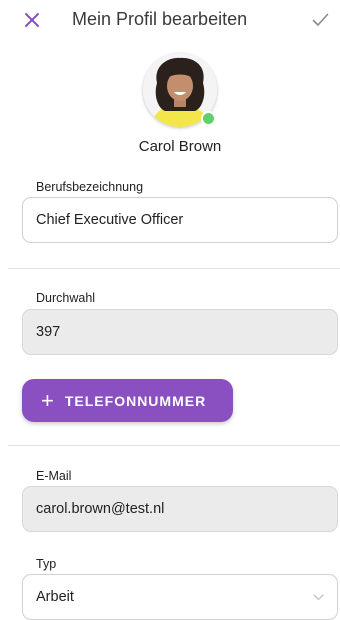 This screenshot has height=620, width=340. What do you see at coordinates (318, 597) in the screenshot?
I see `chevron-down-icon` at bounding box center [318, 597].